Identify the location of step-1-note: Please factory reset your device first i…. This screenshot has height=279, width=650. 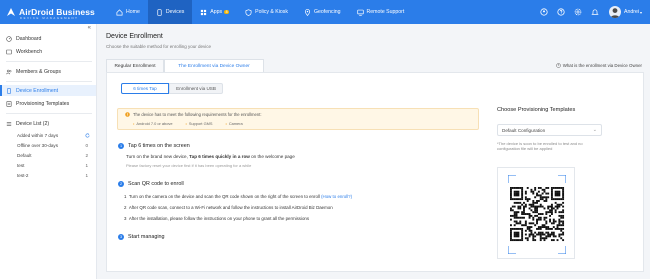
(189, 165).